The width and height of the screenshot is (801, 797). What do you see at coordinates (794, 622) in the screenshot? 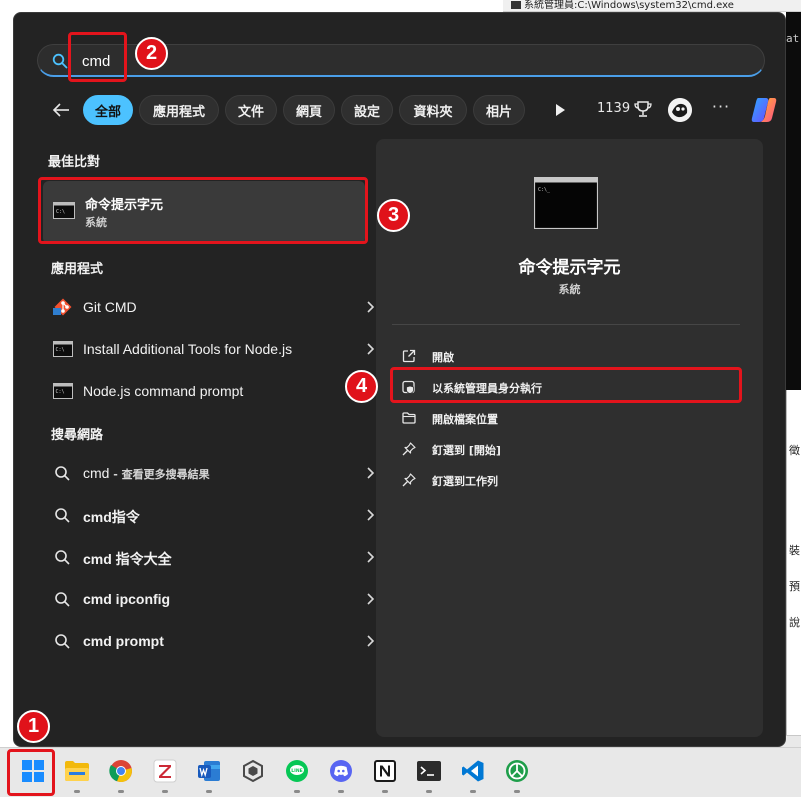
I see `side-text: 說` at bounding box center [794, 622].